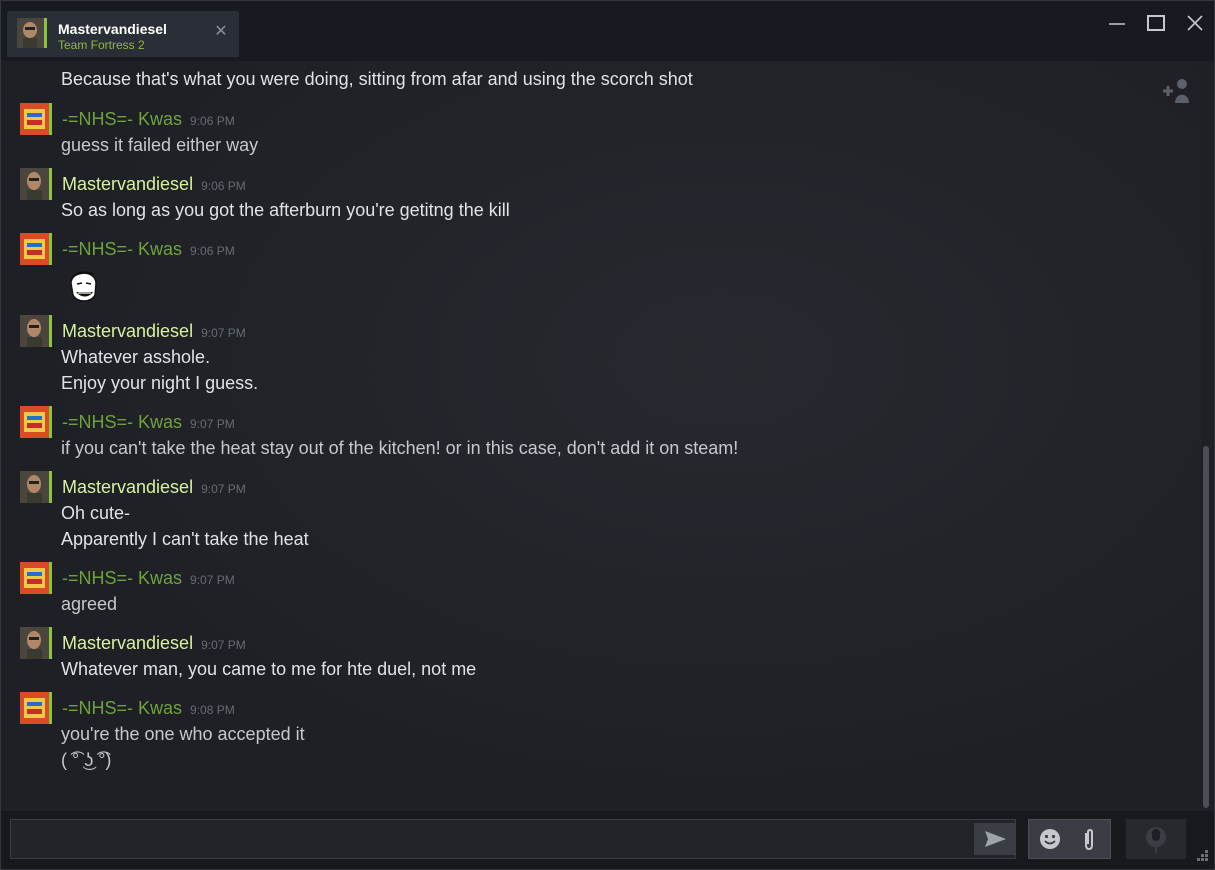 This screenshot has width=1215, height=870. Describe the element at coordinates (1089, 840) in the screenshot. I see `paperclip-icon` at that location.